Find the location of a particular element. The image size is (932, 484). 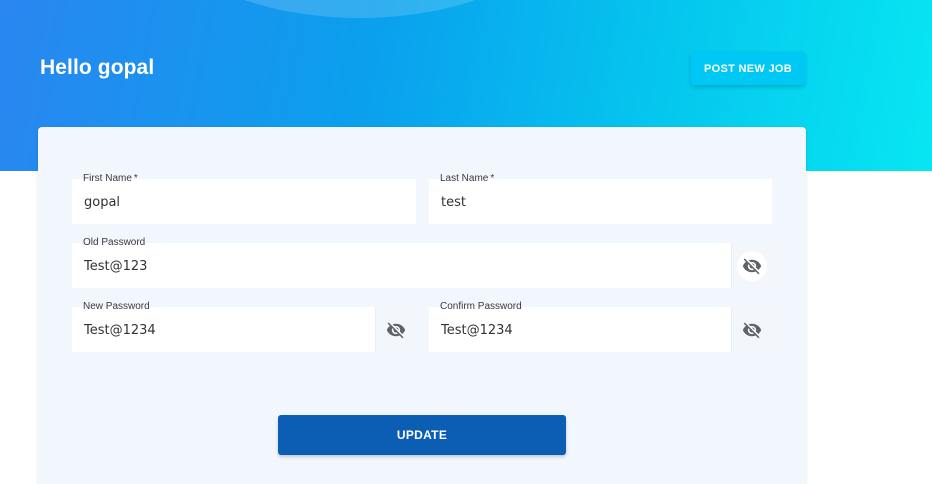

new-password-input is located at coordinates (226, 330).